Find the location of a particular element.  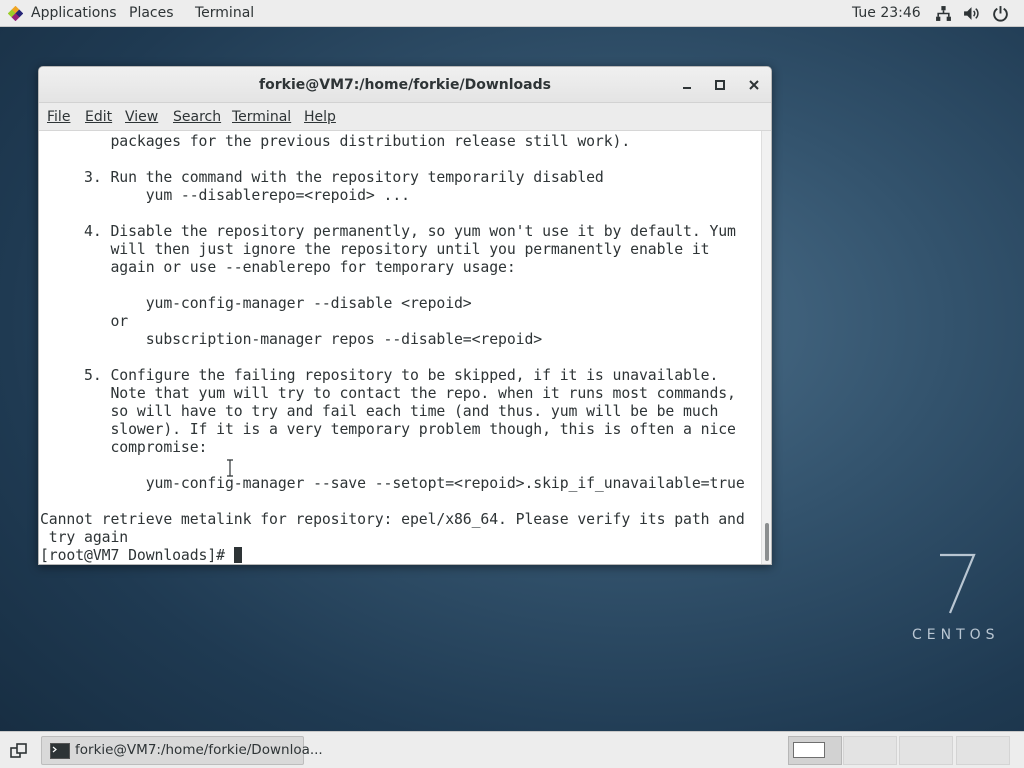

window-titlebar: forkie@VM7:/home/forkie/Downloads is located at coordinates (405, 85).